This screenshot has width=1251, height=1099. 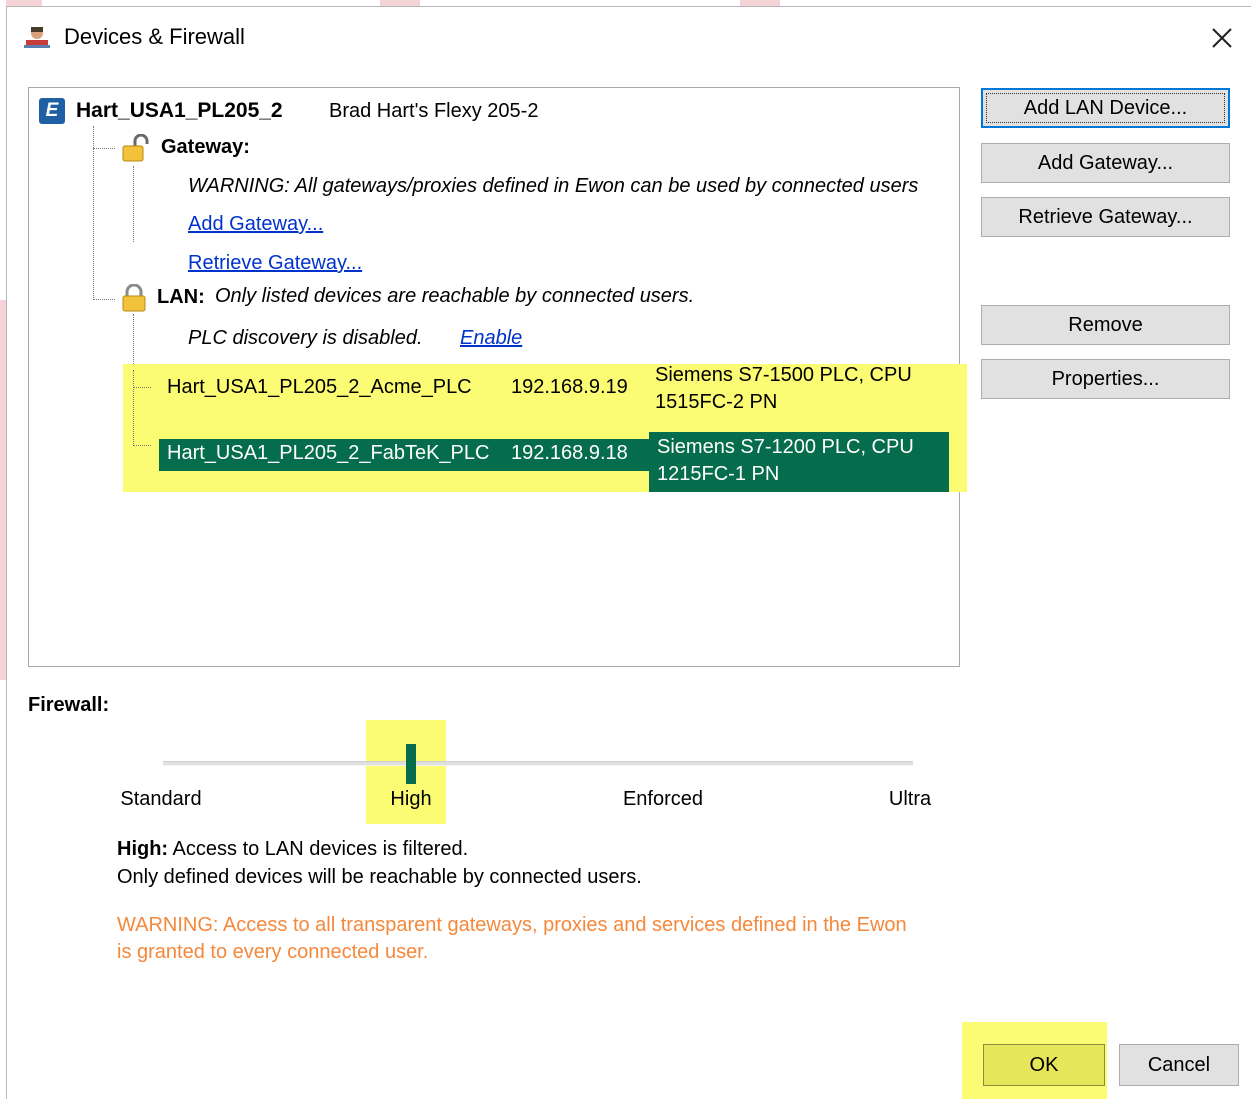 What do you see at coordinates (785, 447) in the screenshot?
I see `lan-device-type-line1: Siemens S7-1200 PLC, CPU` at bounding box center [785, 447].